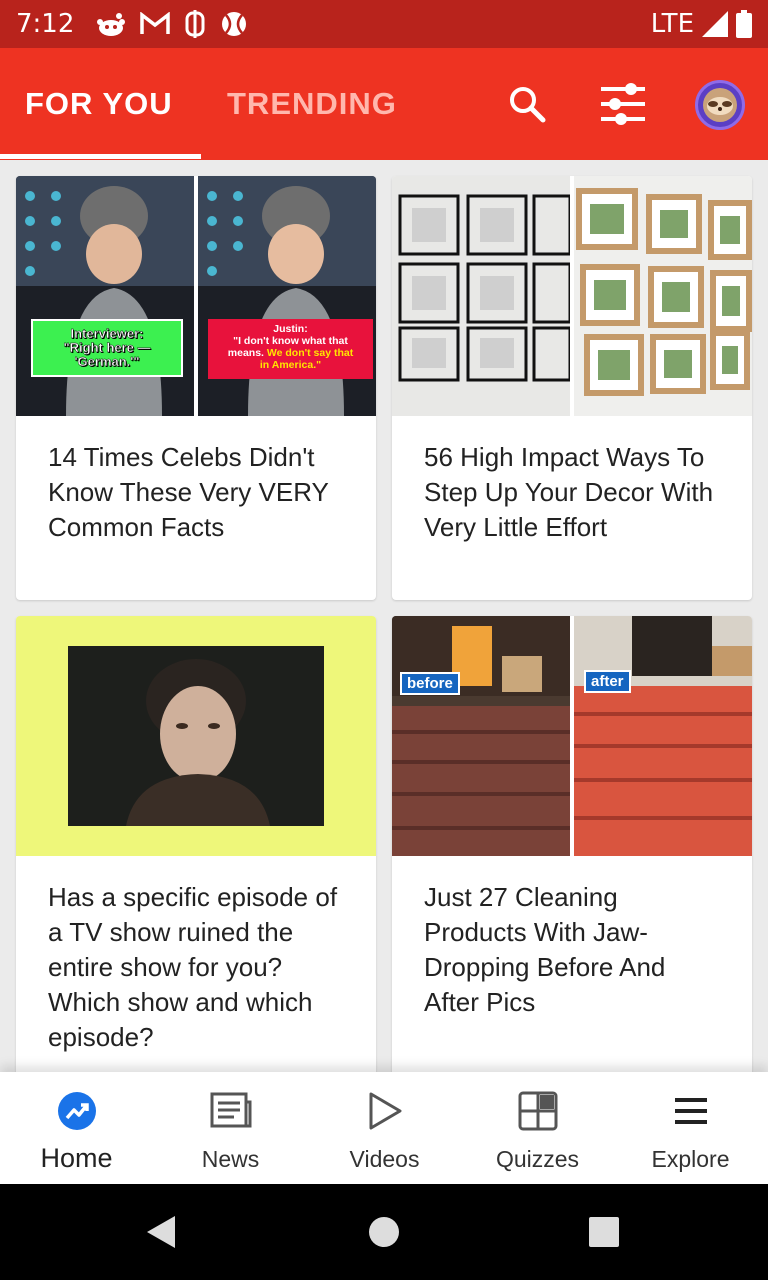 This screenshot has width=768, height=1280. What do you see at coordinates (172, 24) in the screenshot?
I see `notification-icons` at bounding box center [172, 24].